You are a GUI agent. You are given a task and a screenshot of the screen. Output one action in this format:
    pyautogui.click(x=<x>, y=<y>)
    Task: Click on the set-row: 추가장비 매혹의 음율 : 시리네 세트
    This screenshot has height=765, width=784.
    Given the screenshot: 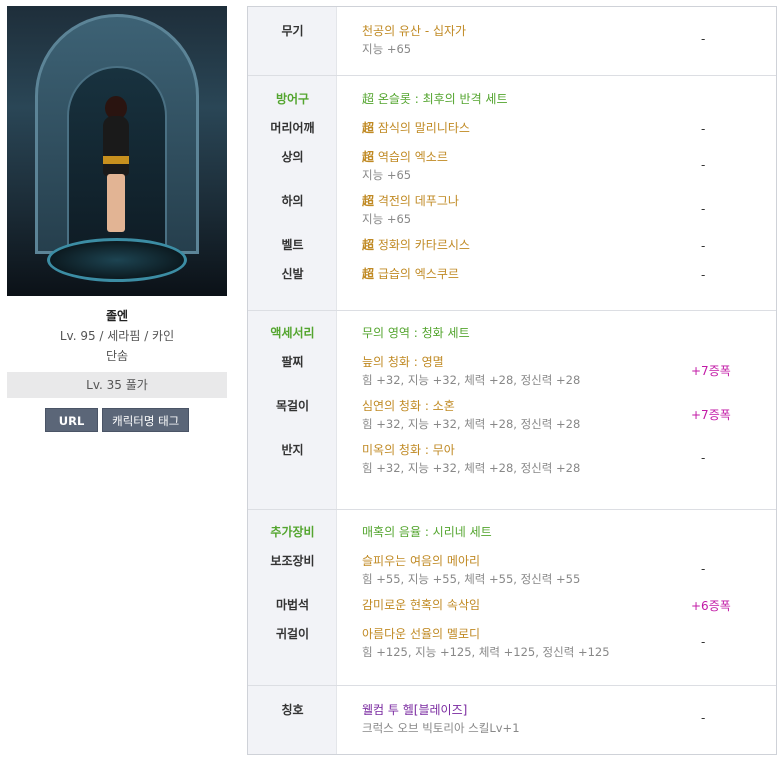 What is the action you would take?
    pyautogui.click(x=523, y=532)
    